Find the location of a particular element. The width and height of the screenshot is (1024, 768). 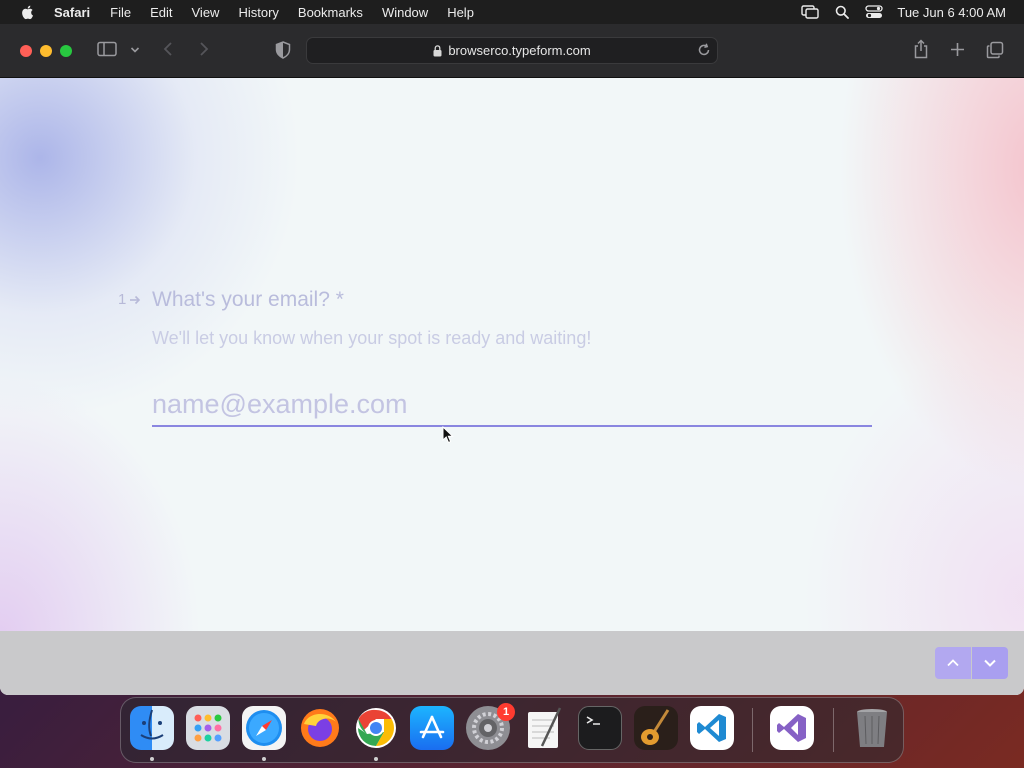

finder-running-indicator is located at coordinates (152, 759).